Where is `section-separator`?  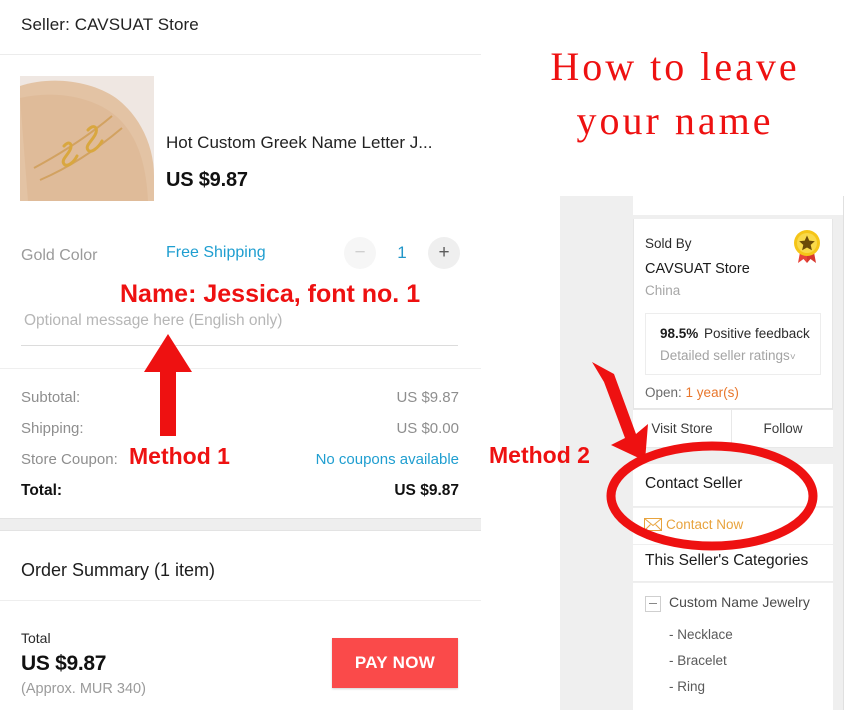 section-separator is located at coordinates (240, 524).